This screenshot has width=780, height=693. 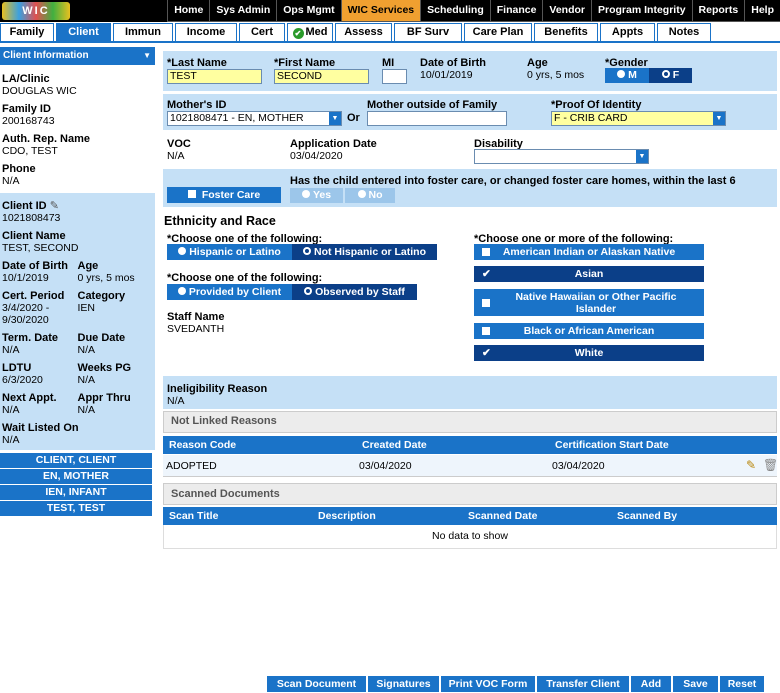 What do you see at coordinates (627, 32) in the screenshot?
I see `tab-appts: Appts` at bounding box center [627, 32].